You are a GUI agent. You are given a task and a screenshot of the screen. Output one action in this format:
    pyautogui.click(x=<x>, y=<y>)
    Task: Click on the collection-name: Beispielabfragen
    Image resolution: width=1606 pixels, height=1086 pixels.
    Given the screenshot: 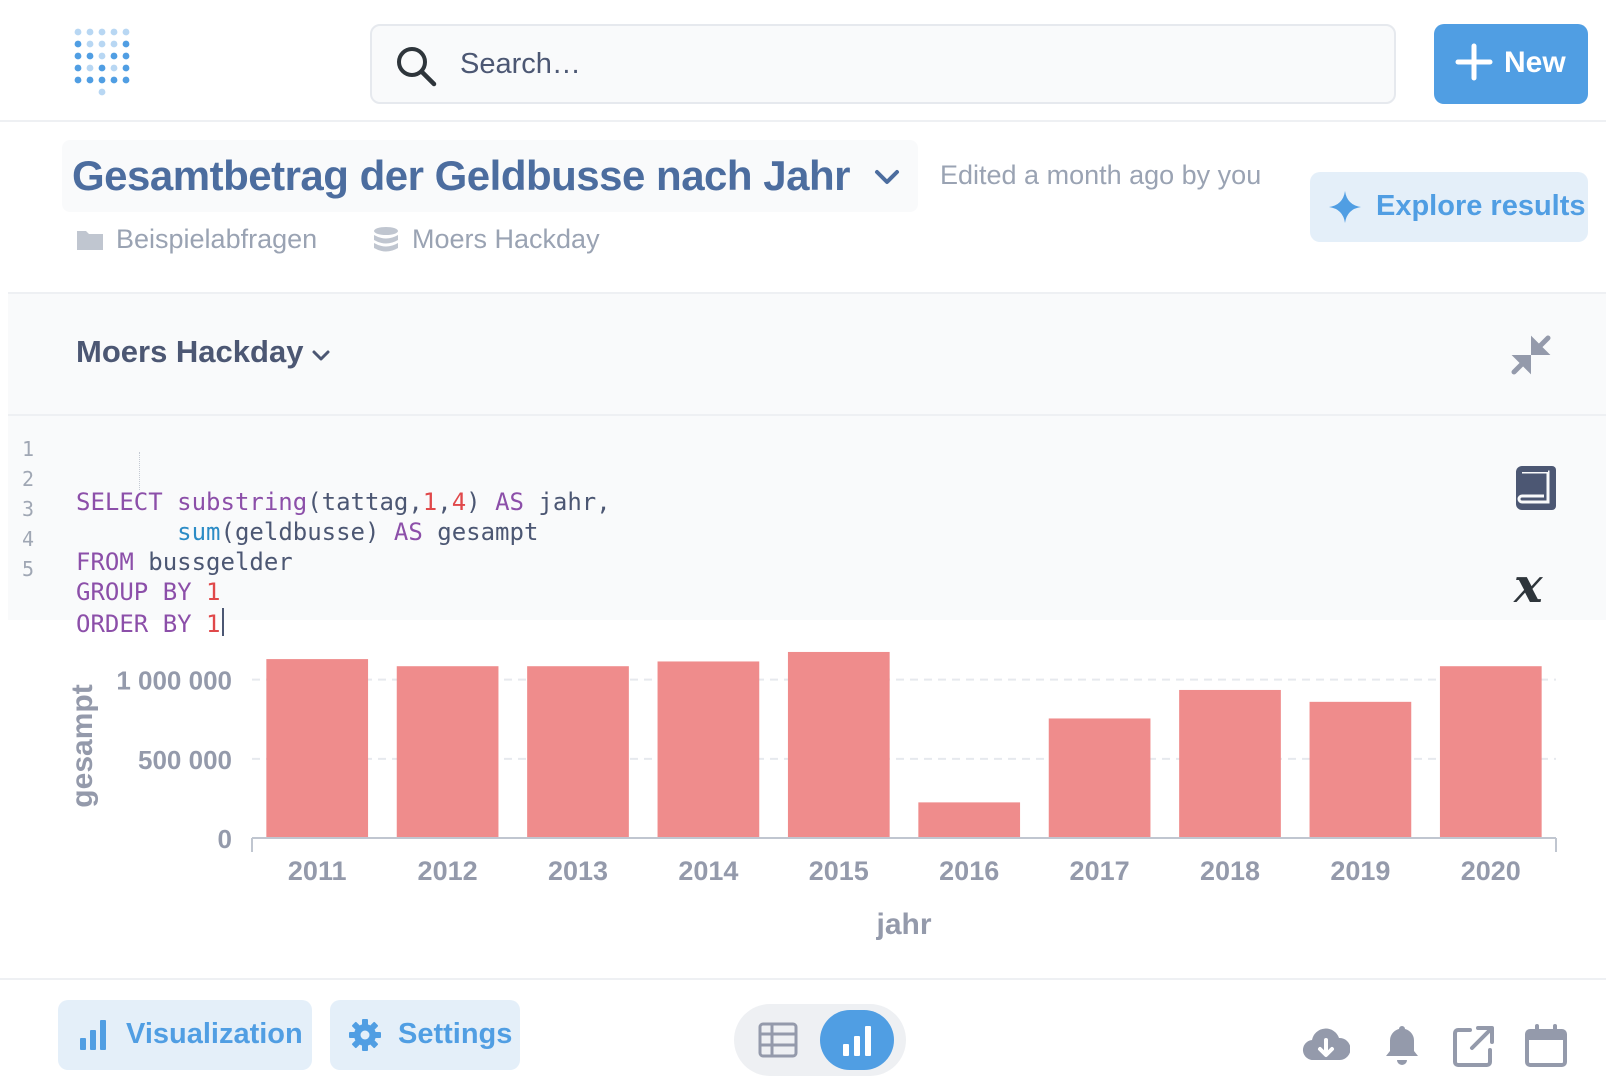 What is the action you would take?
    pyautogui.click(x=217, y=239)
    